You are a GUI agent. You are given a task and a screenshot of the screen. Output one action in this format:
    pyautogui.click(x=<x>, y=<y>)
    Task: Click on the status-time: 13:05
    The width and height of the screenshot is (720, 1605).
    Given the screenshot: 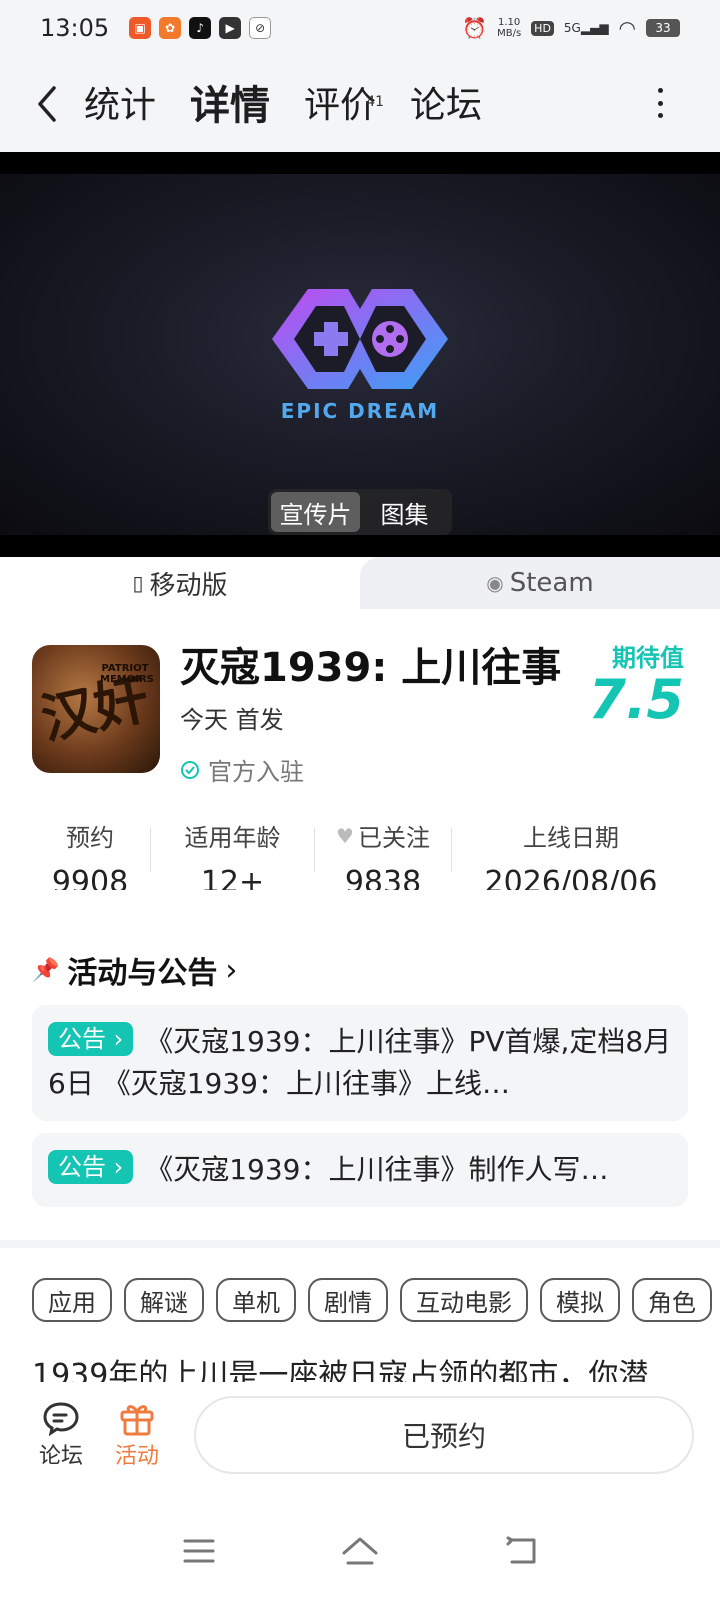 What is the action you would take?
    pyautogui.click(x=75, y=28)
    